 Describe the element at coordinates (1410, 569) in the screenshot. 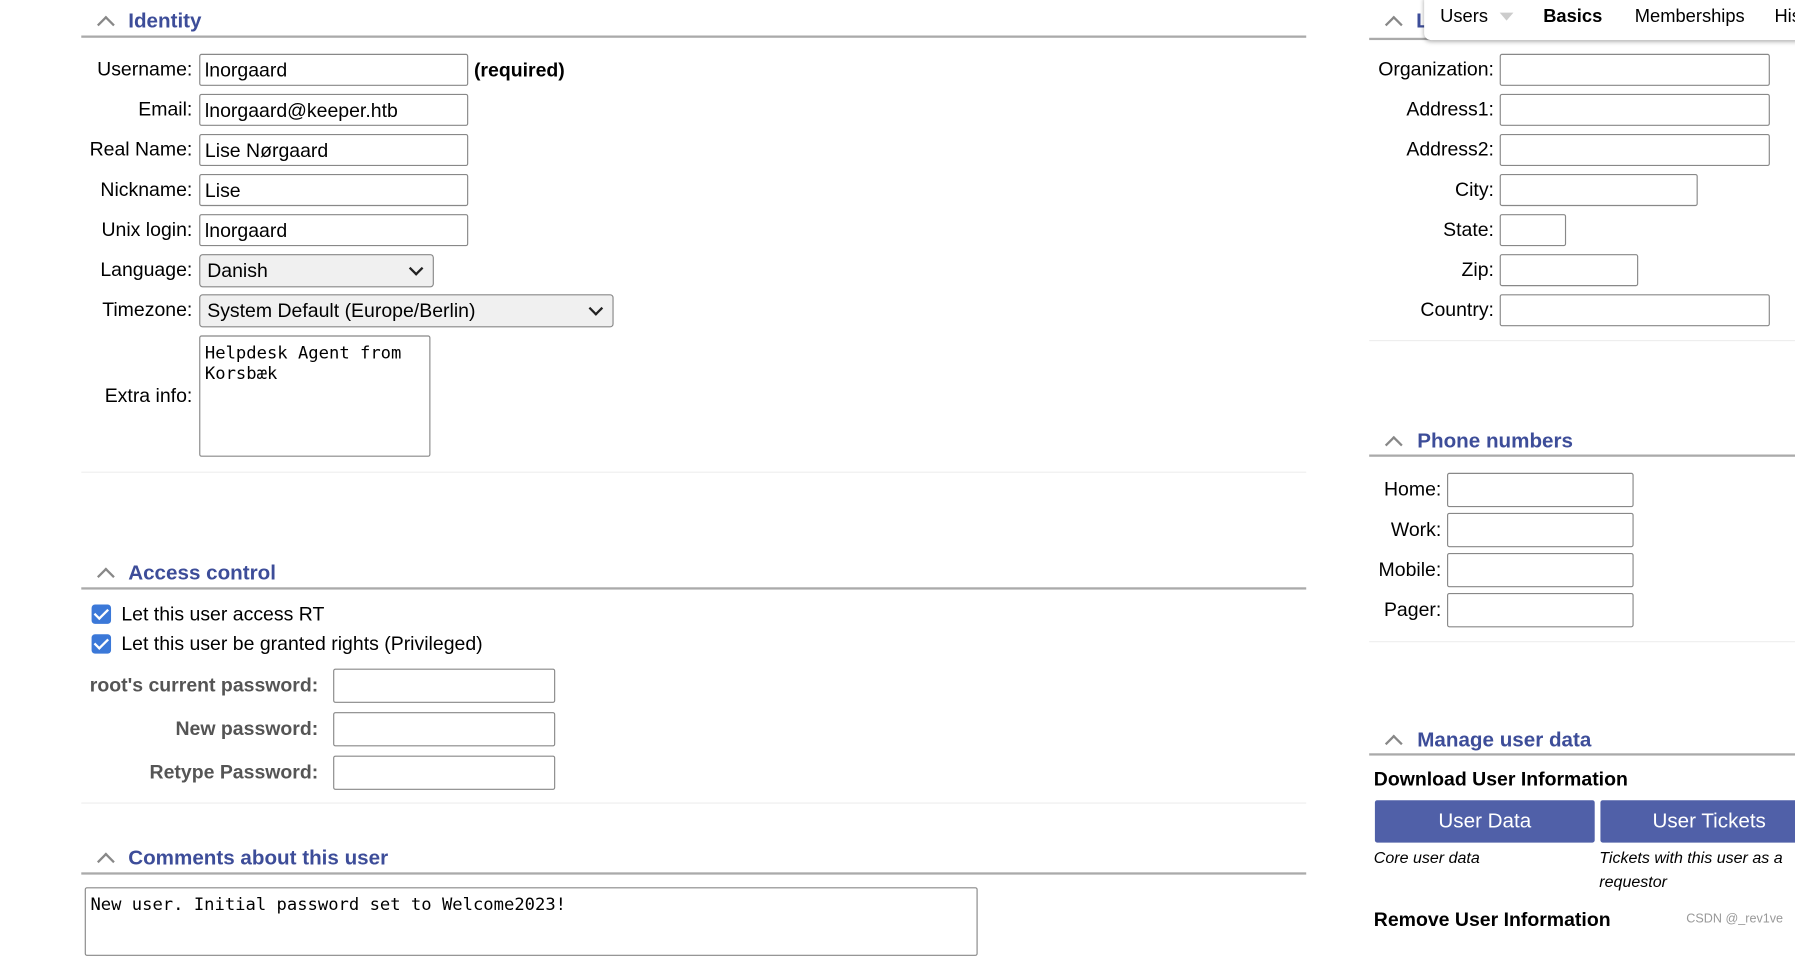

I see `phone-label: Mobile:` at that location.